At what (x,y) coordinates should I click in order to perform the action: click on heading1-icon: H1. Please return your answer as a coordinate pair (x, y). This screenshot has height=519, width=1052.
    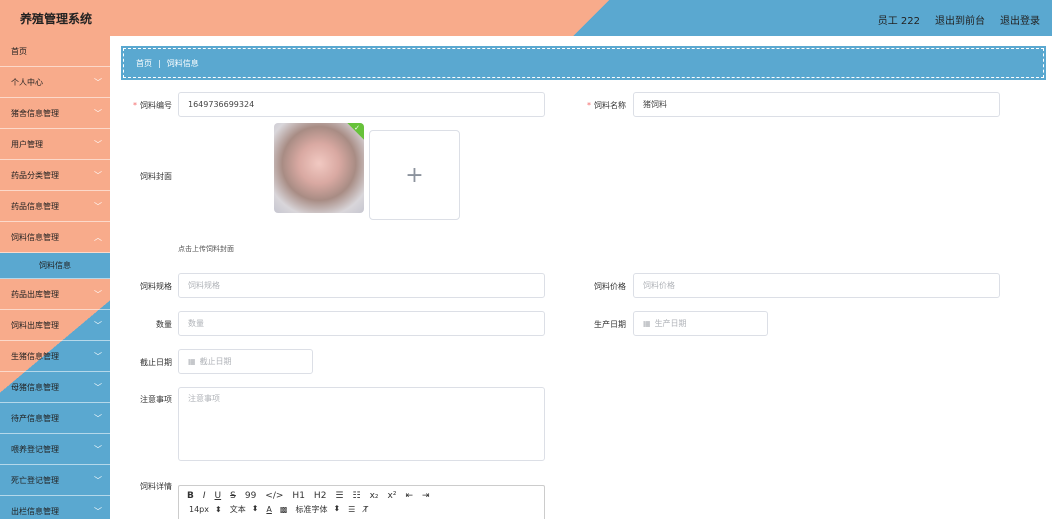
    Looking at the image, I should click on (298, 496).